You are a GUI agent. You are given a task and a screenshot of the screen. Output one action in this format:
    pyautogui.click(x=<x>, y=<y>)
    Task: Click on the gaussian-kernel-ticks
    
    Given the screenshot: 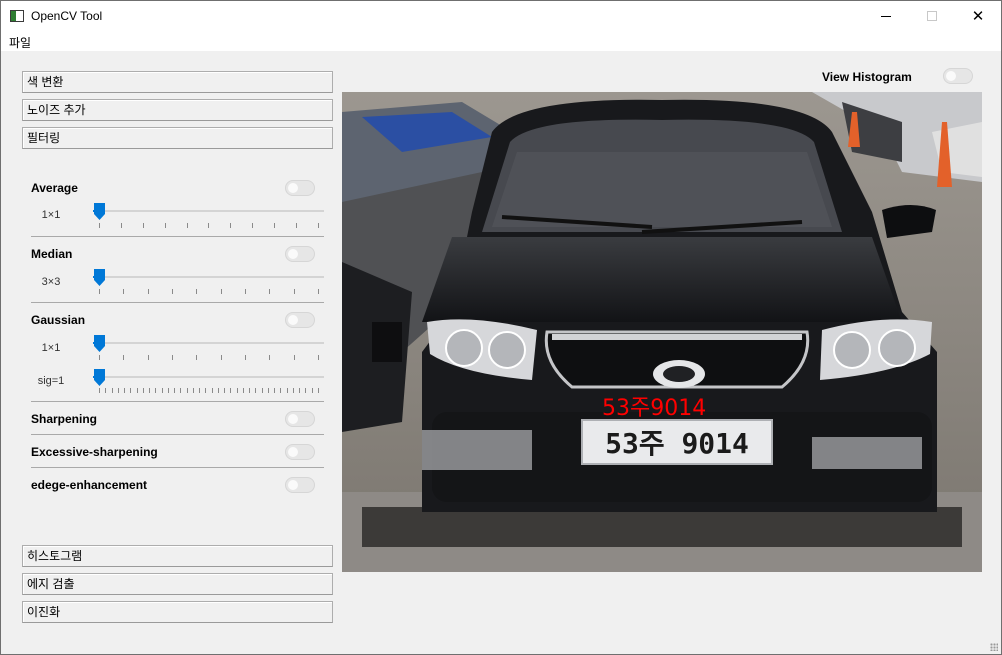 What is the action you would take?
    pyautogui.click(x=209, y=357)
    